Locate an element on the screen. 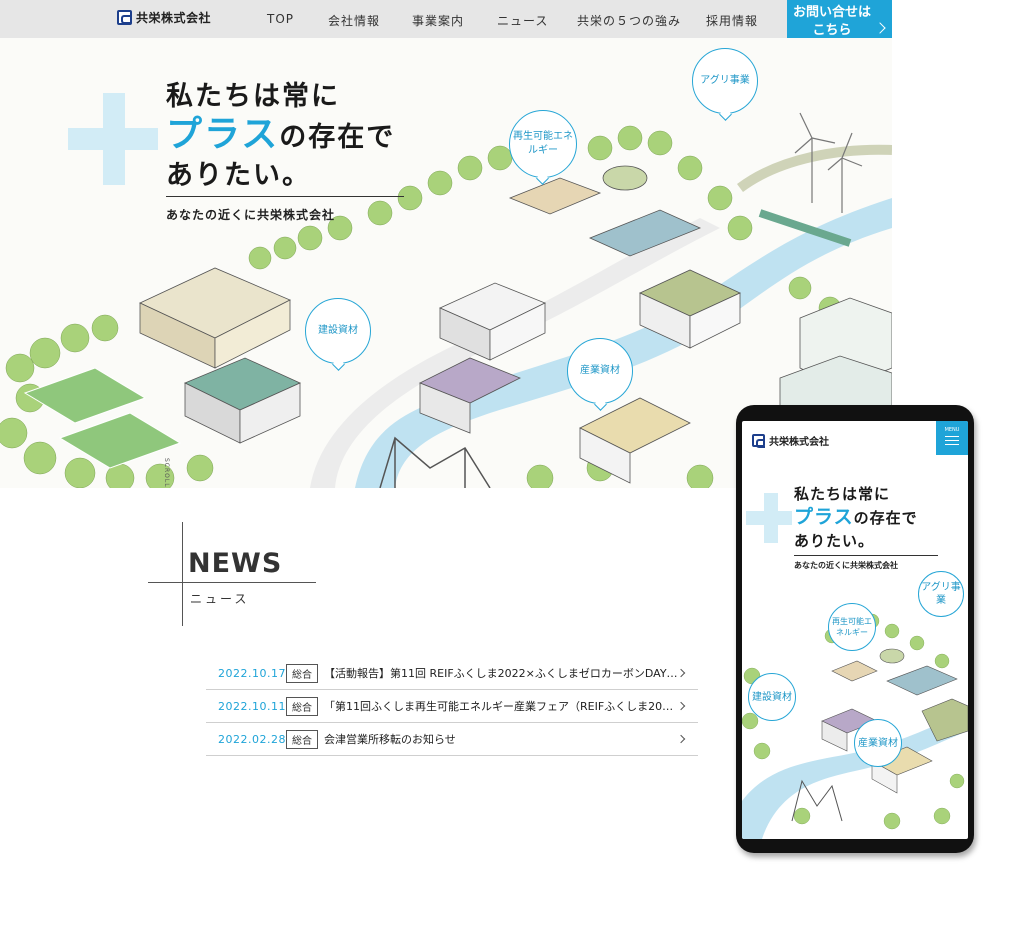  news-text: 会津営業所移転のお知らせ is located at coordinates (390, 739).